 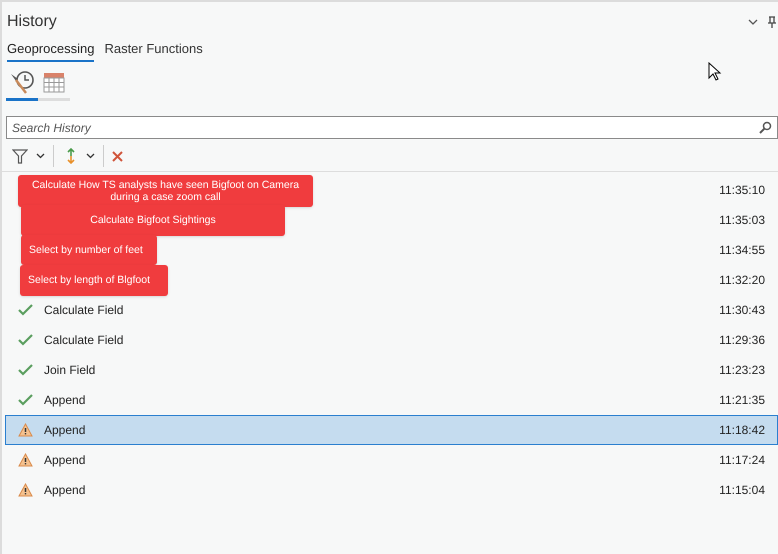 I want to click on timestamp: 11:29:36, so click(x=742, y=340).